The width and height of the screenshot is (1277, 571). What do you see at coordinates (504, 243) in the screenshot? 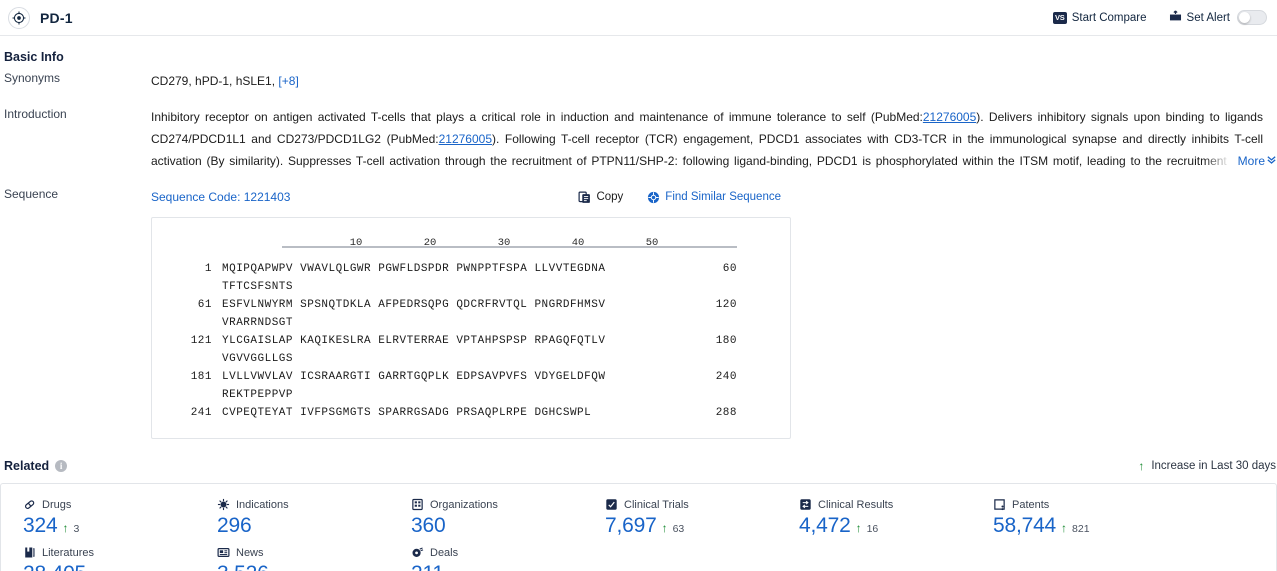
I see `ruler-tick: 30` at bounding box center [504, 243].